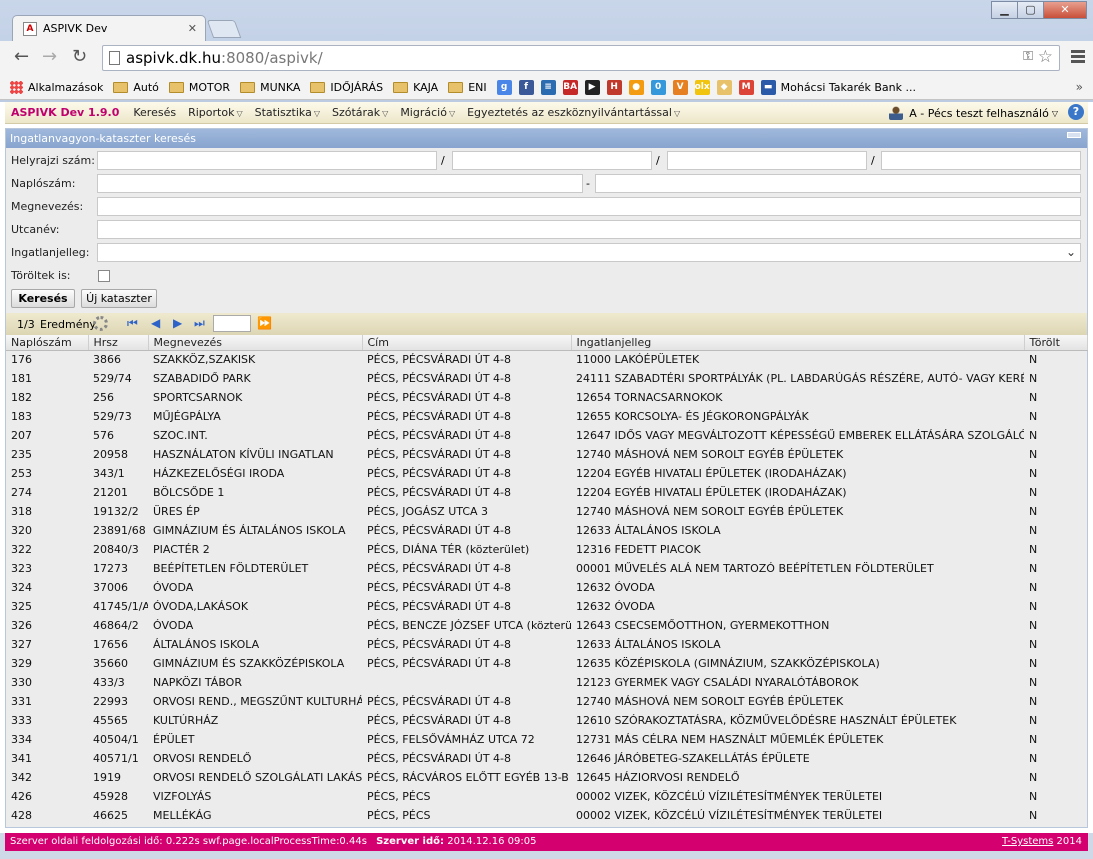 The height and width of the screenshot is (859, 1093). Describe the element at coordinates (199, 87) in the screenshot. I see `bookmark-folder-motor: MOTOR` at that location.